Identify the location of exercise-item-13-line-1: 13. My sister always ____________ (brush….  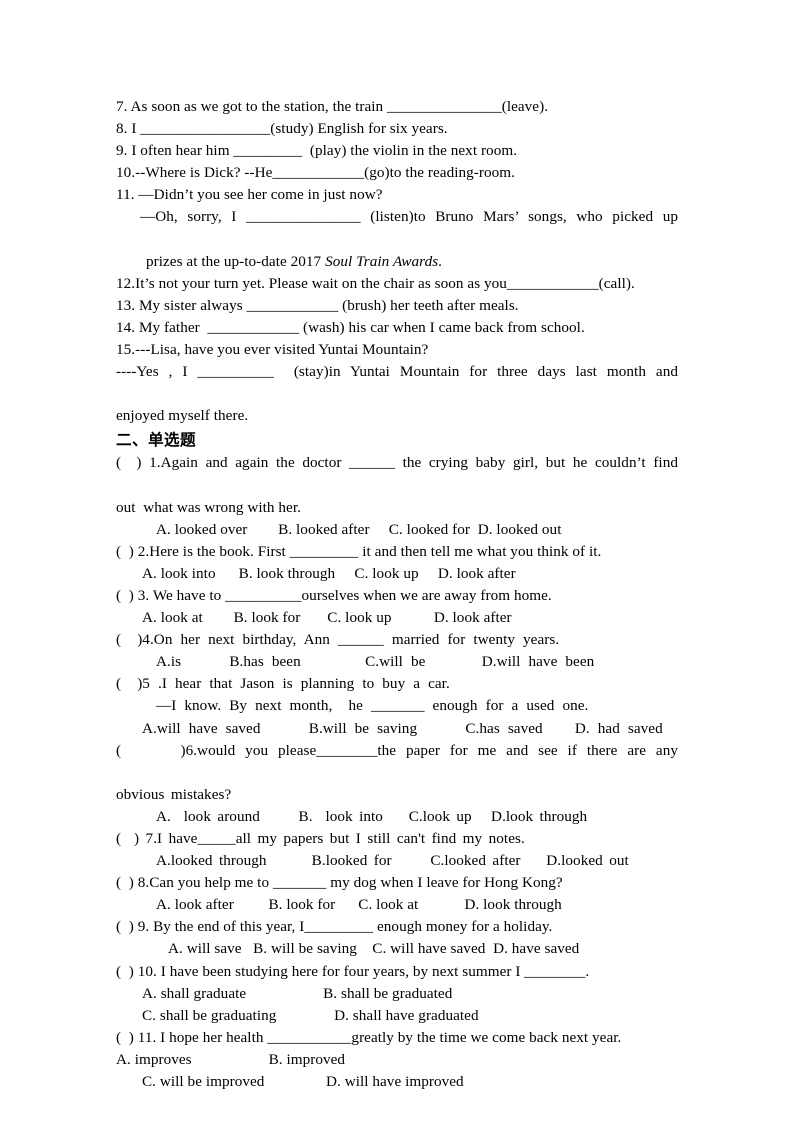
(317, 305).